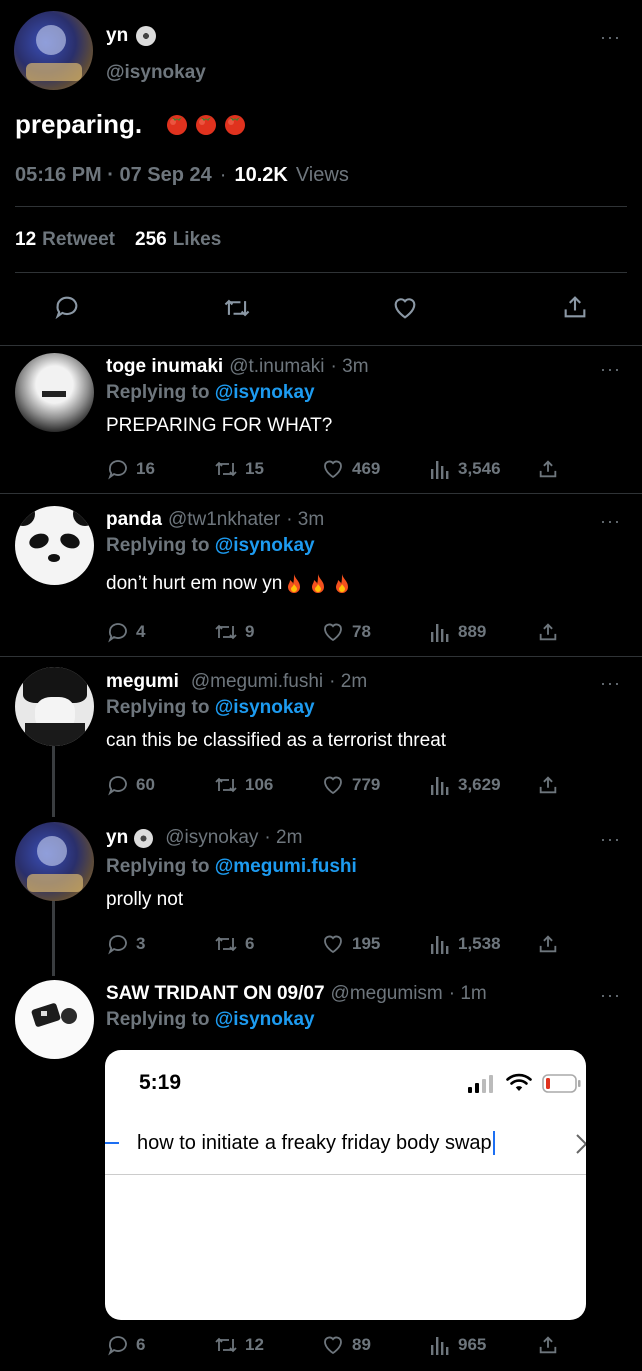 The height and width of the screenshot is (1371, 642). What do you see at coordinates (53, 50) in the screenshot?
I see `main-author-avatar` at bounding box center [53, 50].